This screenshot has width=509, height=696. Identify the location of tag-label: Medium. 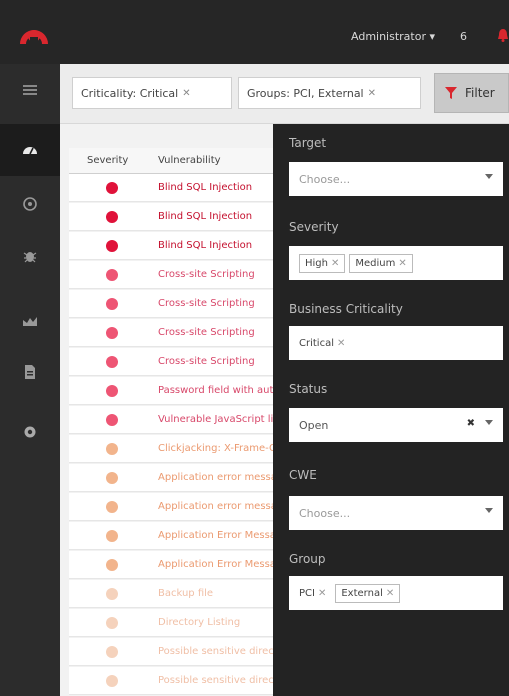
(375, 263).